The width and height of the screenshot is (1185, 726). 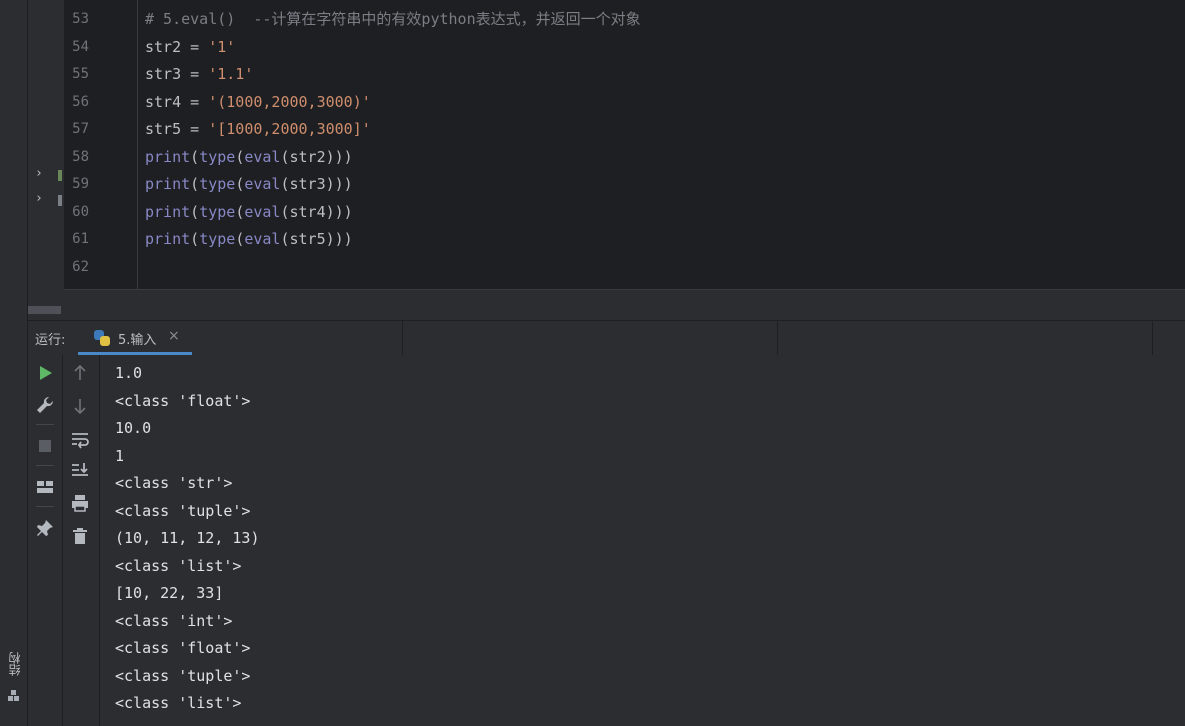 What do you see at coordinates (222, 46) in the screenshot?
I see `code-token: '1'` at bounding box center [222, 46].